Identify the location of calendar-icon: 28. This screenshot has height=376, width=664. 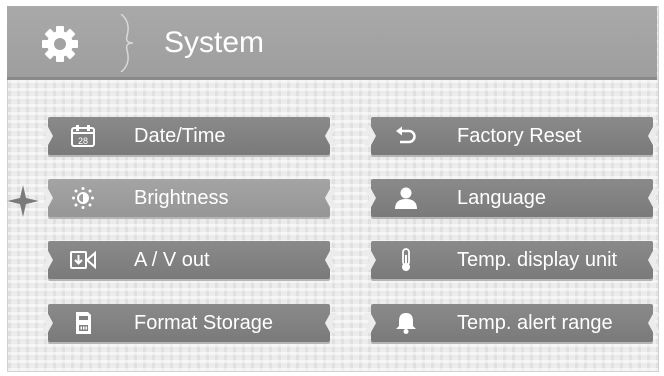
(83, 136).